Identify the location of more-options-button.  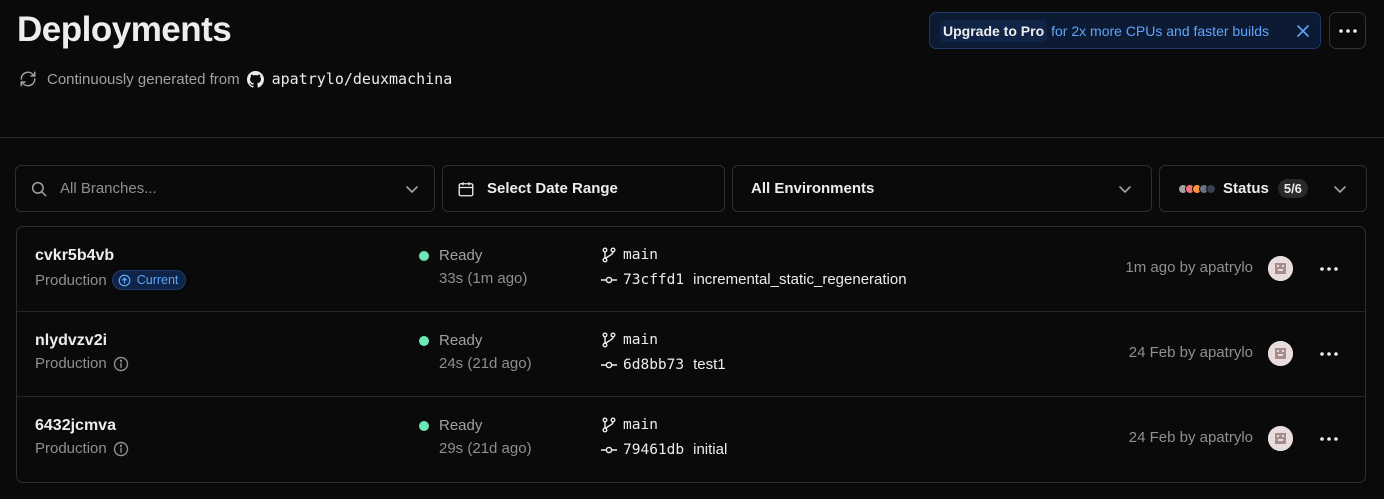
(1347, 30).